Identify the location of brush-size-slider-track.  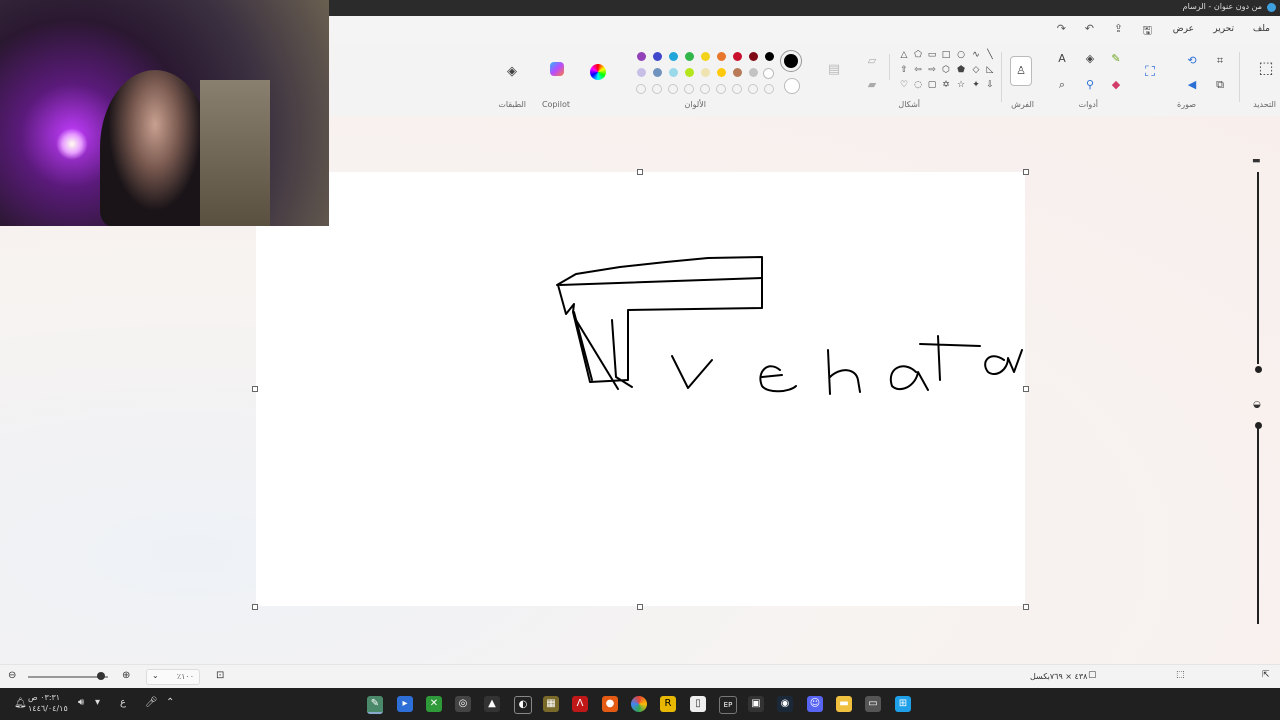
(1258, 268).